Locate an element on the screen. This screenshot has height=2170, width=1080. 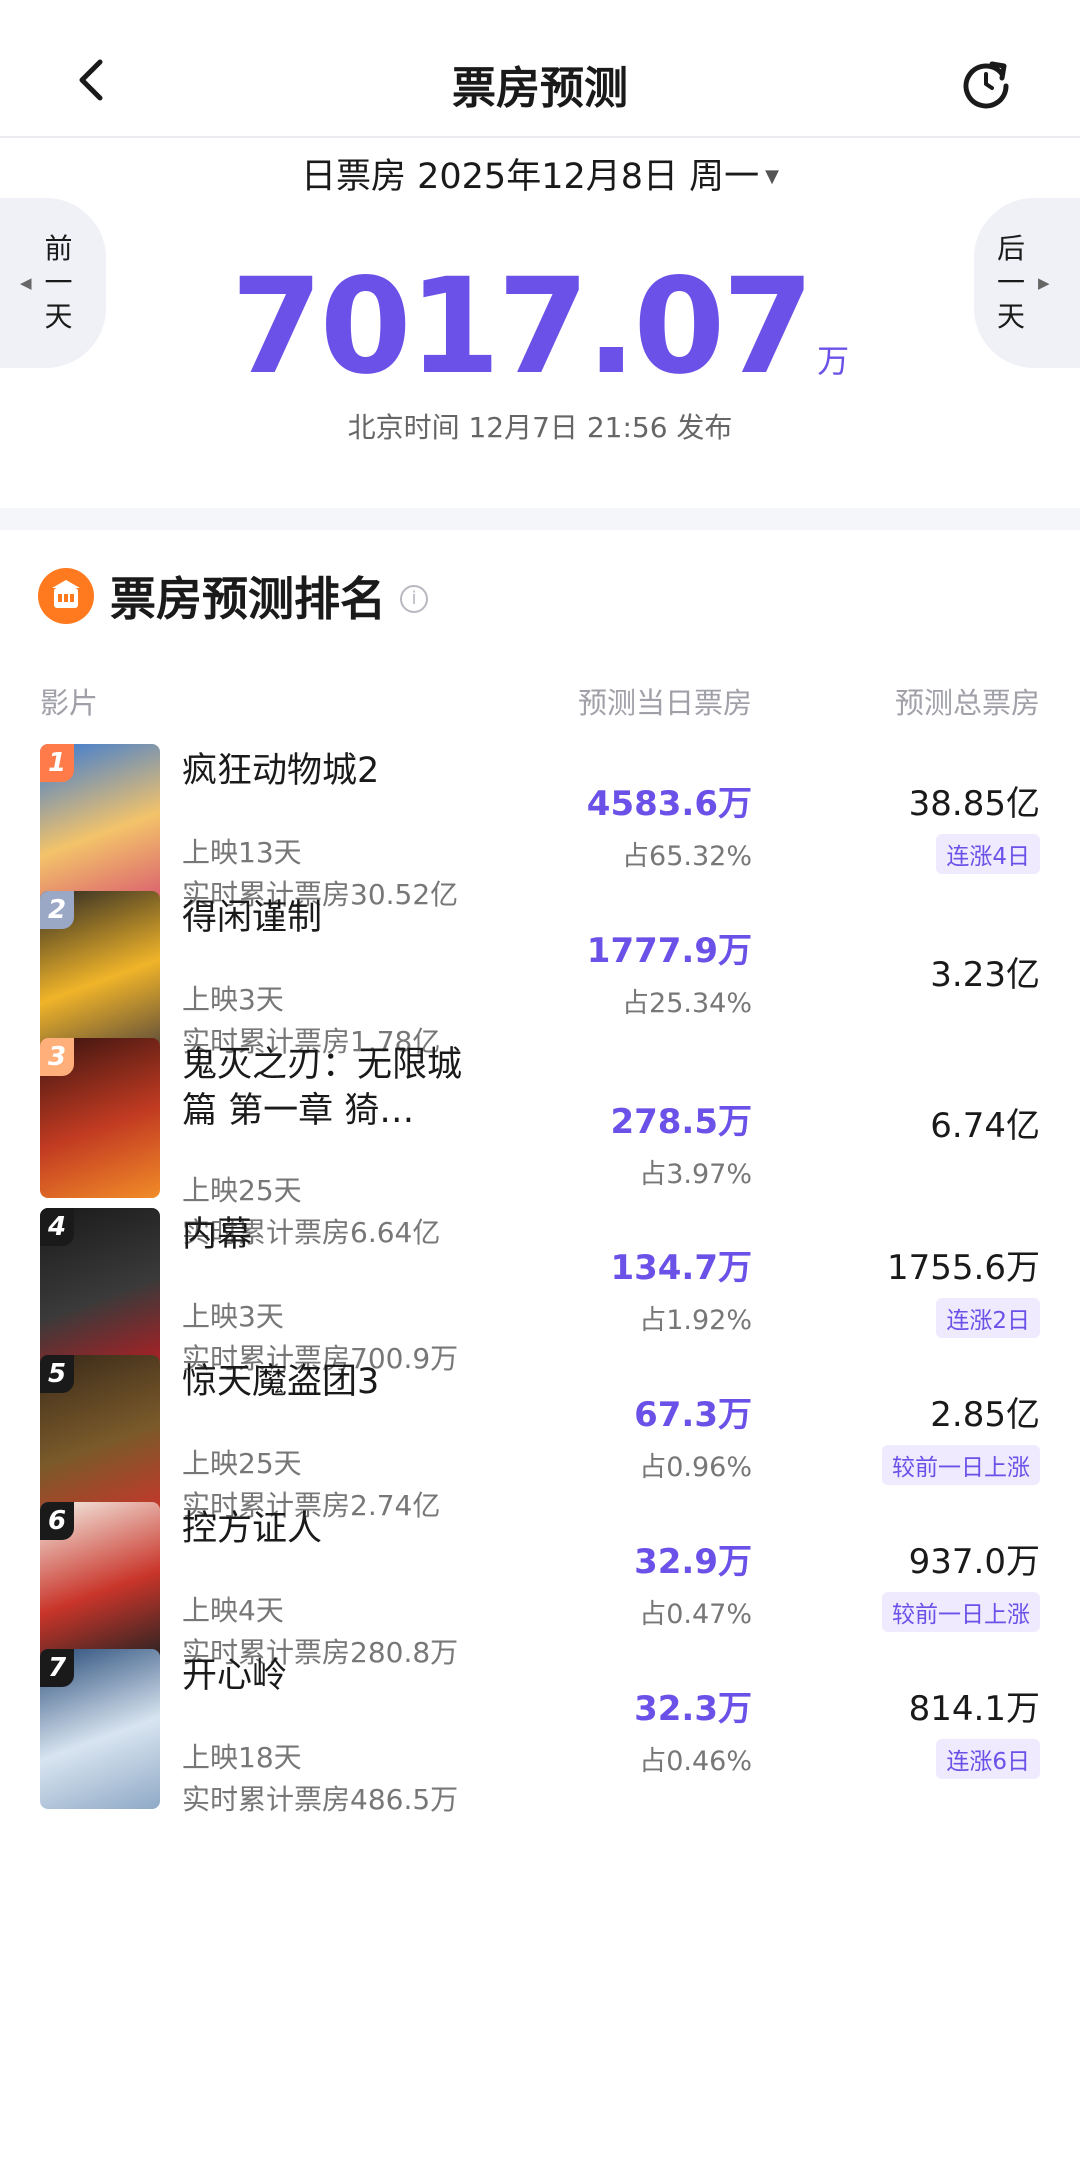
rank-badge: 6 is located at coordinates (57, 1521).